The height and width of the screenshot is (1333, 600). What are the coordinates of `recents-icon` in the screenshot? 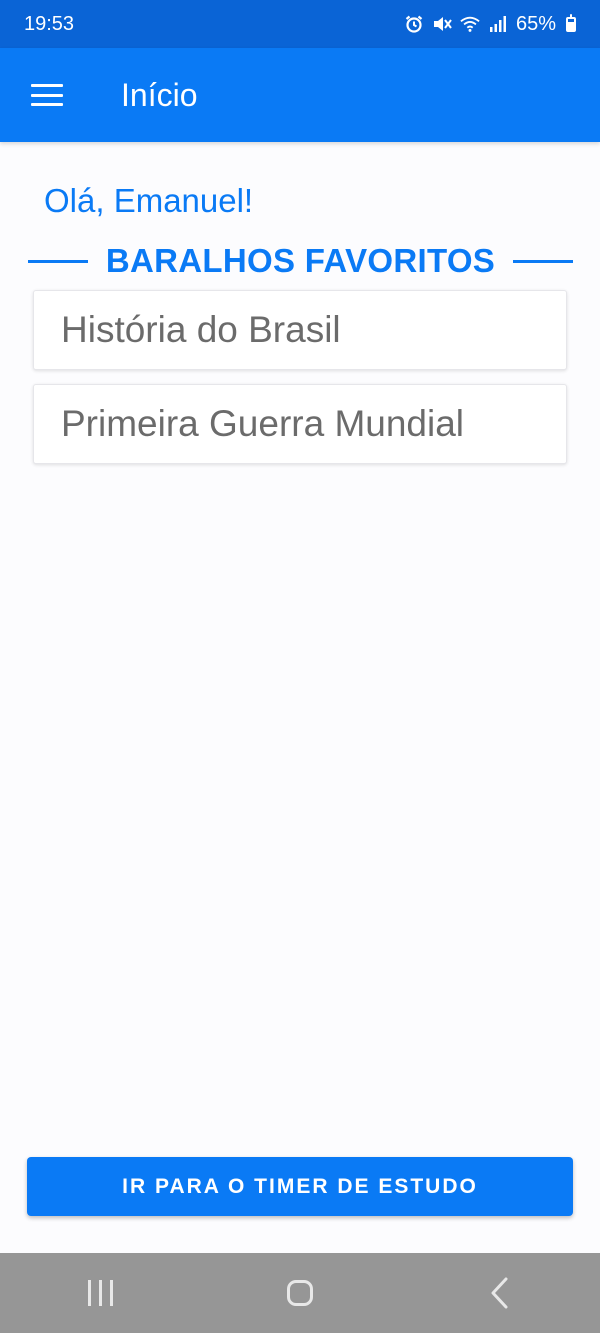 It's located at (100, 1293).